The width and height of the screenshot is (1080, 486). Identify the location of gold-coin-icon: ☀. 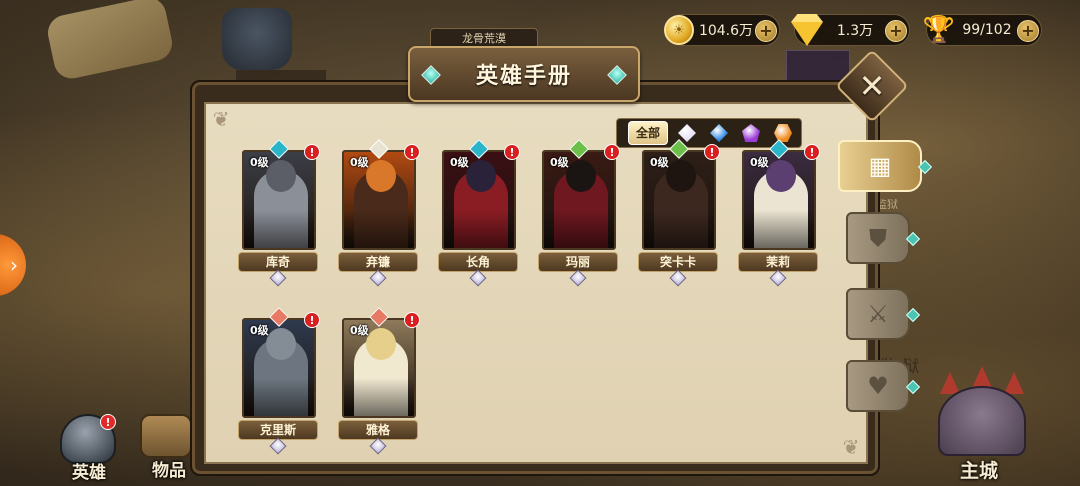
(679, 30).